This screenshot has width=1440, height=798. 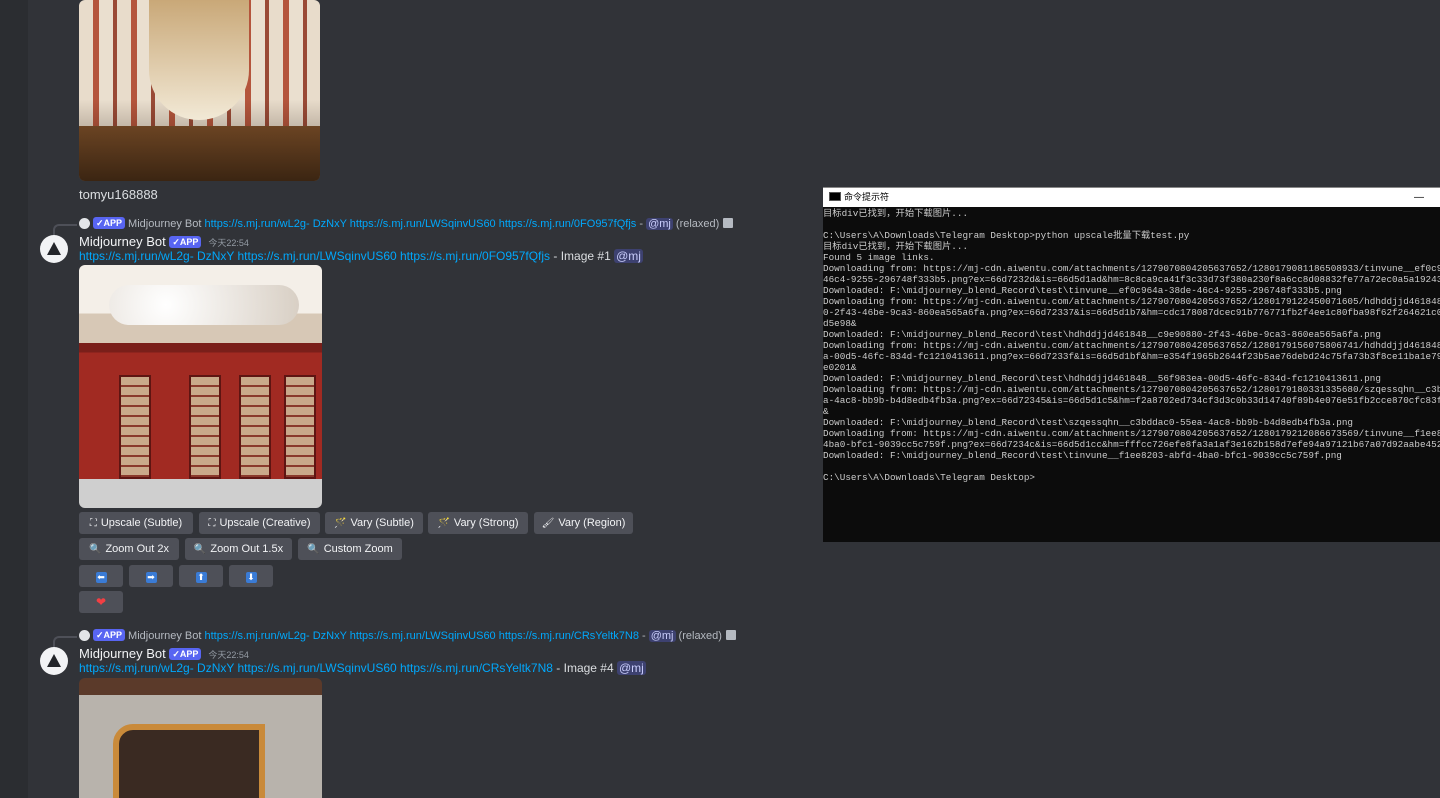 What do you see at coordinates (118, 194) in the screenshot?
I see `message-username: tomyu168888` at bounding box center [118, 194].